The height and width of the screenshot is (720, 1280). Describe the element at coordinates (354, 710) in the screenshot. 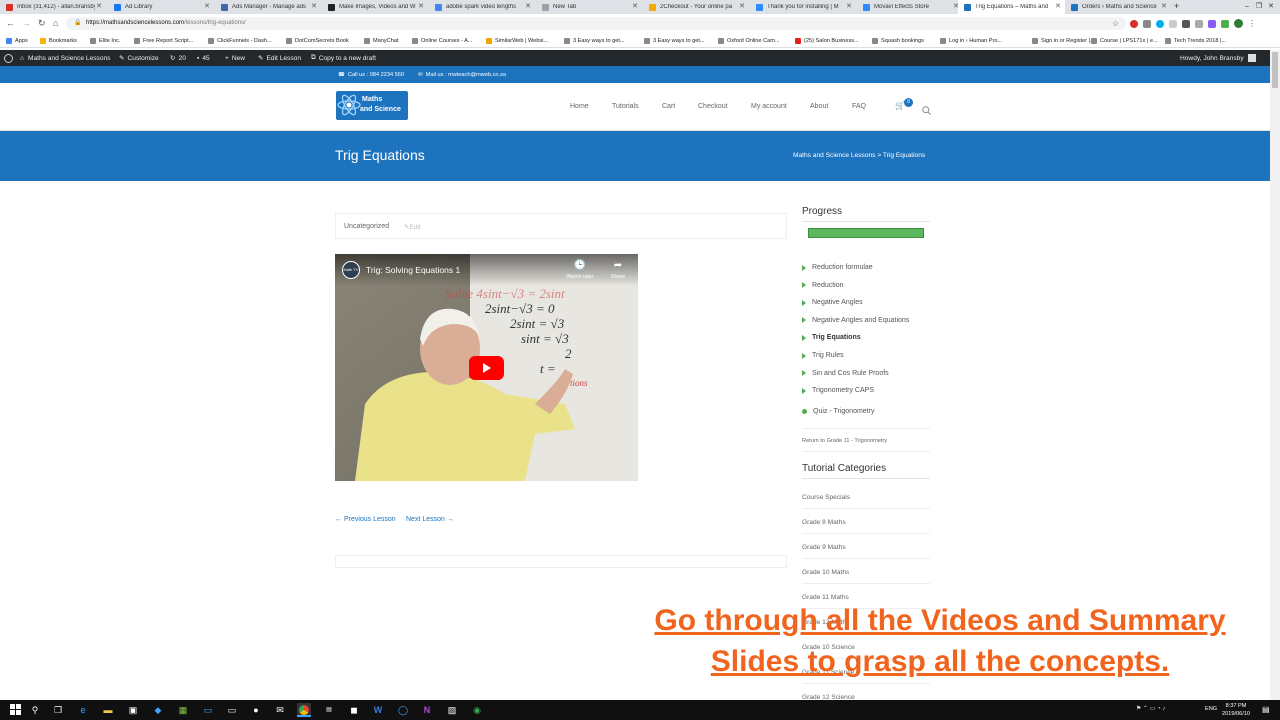

I see `app-icon: ◼` at that location.